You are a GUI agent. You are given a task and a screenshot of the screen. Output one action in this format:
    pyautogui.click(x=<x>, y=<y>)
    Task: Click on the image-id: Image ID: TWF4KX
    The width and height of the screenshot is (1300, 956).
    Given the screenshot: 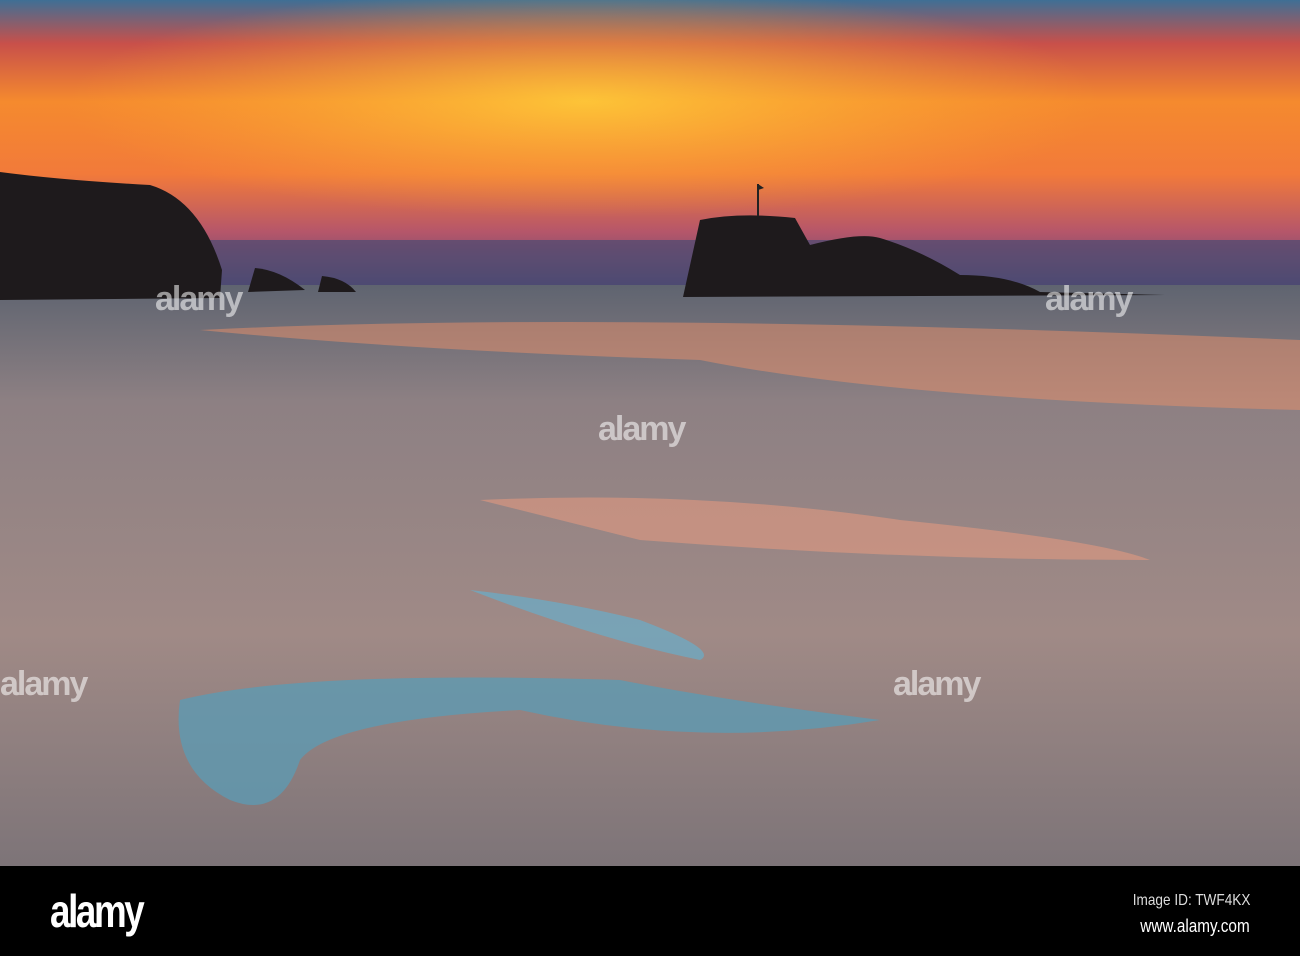 What is the action you would take?
    pyautogui.click(x=1191, y=900)
    